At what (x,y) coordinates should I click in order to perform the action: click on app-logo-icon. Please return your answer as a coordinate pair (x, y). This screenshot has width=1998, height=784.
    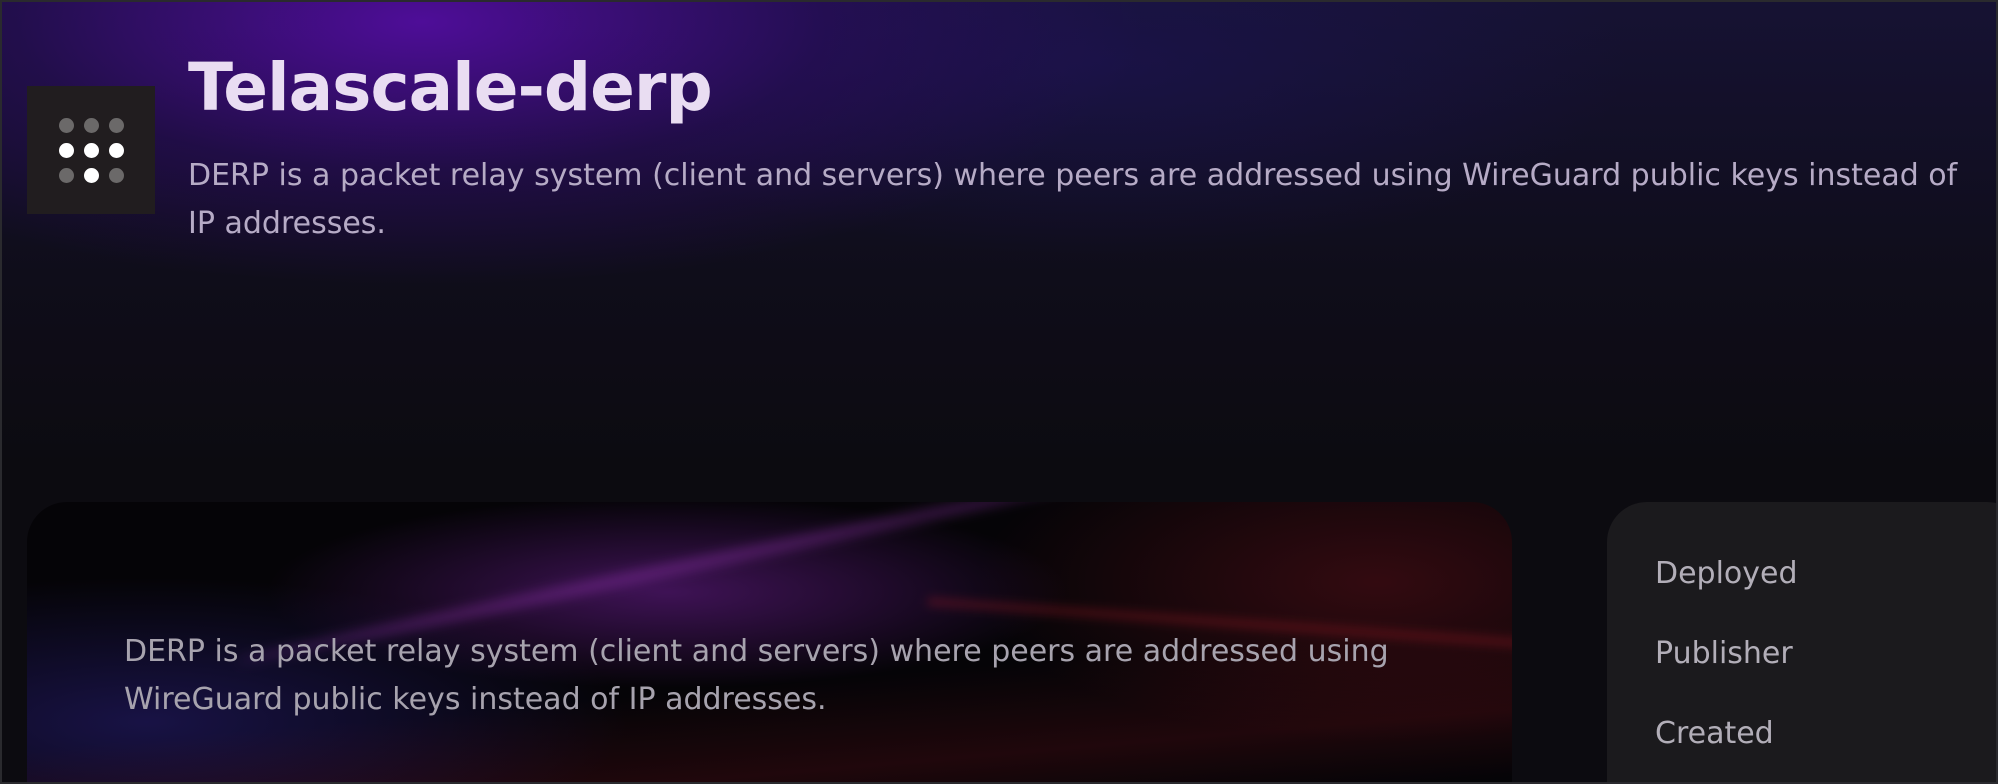
    Looking at the image, I should click on (91, 150).